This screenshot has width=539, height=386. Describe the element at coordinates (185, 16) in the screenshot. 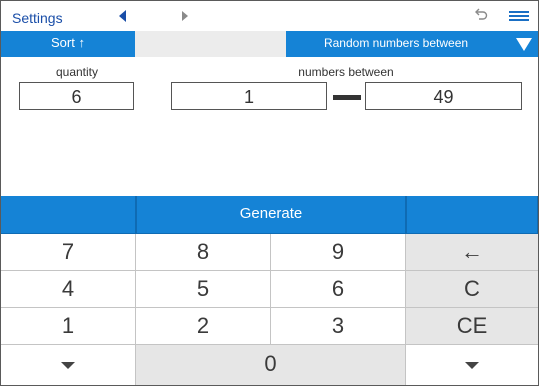

I see `triangle-right-icon` at that location.